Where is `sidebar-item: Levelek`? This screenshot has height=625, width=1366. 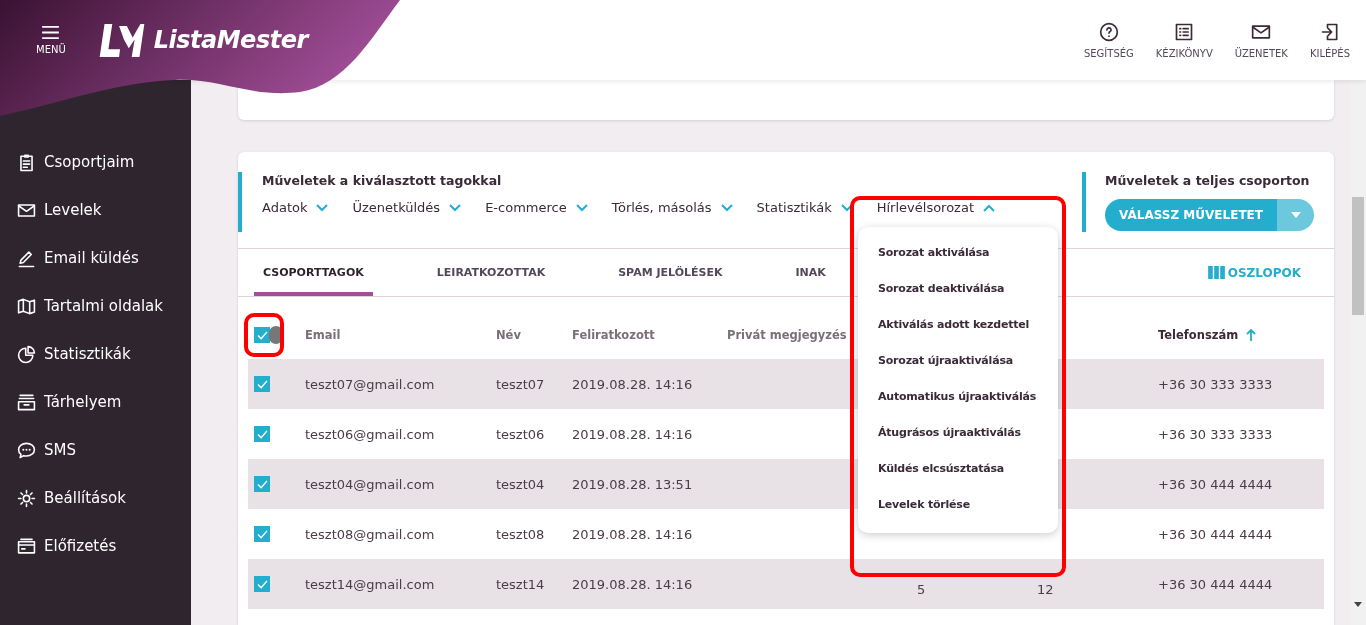 sidebar-item: Levelek is located at coordinates (95, 210).